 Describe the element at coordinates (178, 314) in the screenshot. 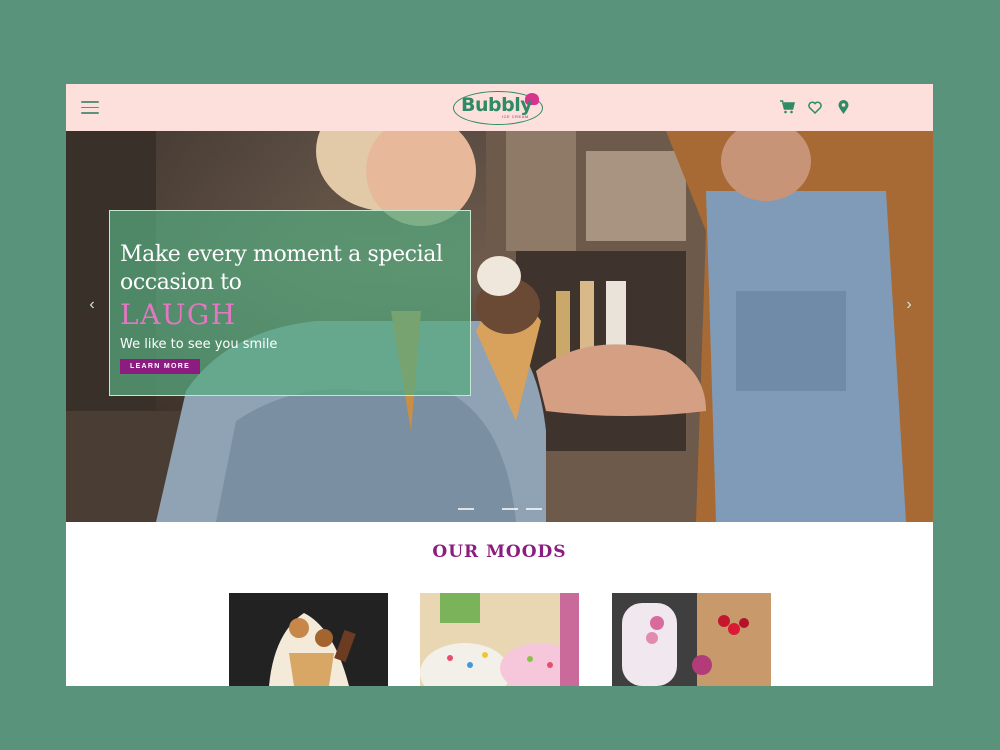

I see `hero-keyword: LAUGH` at that location.